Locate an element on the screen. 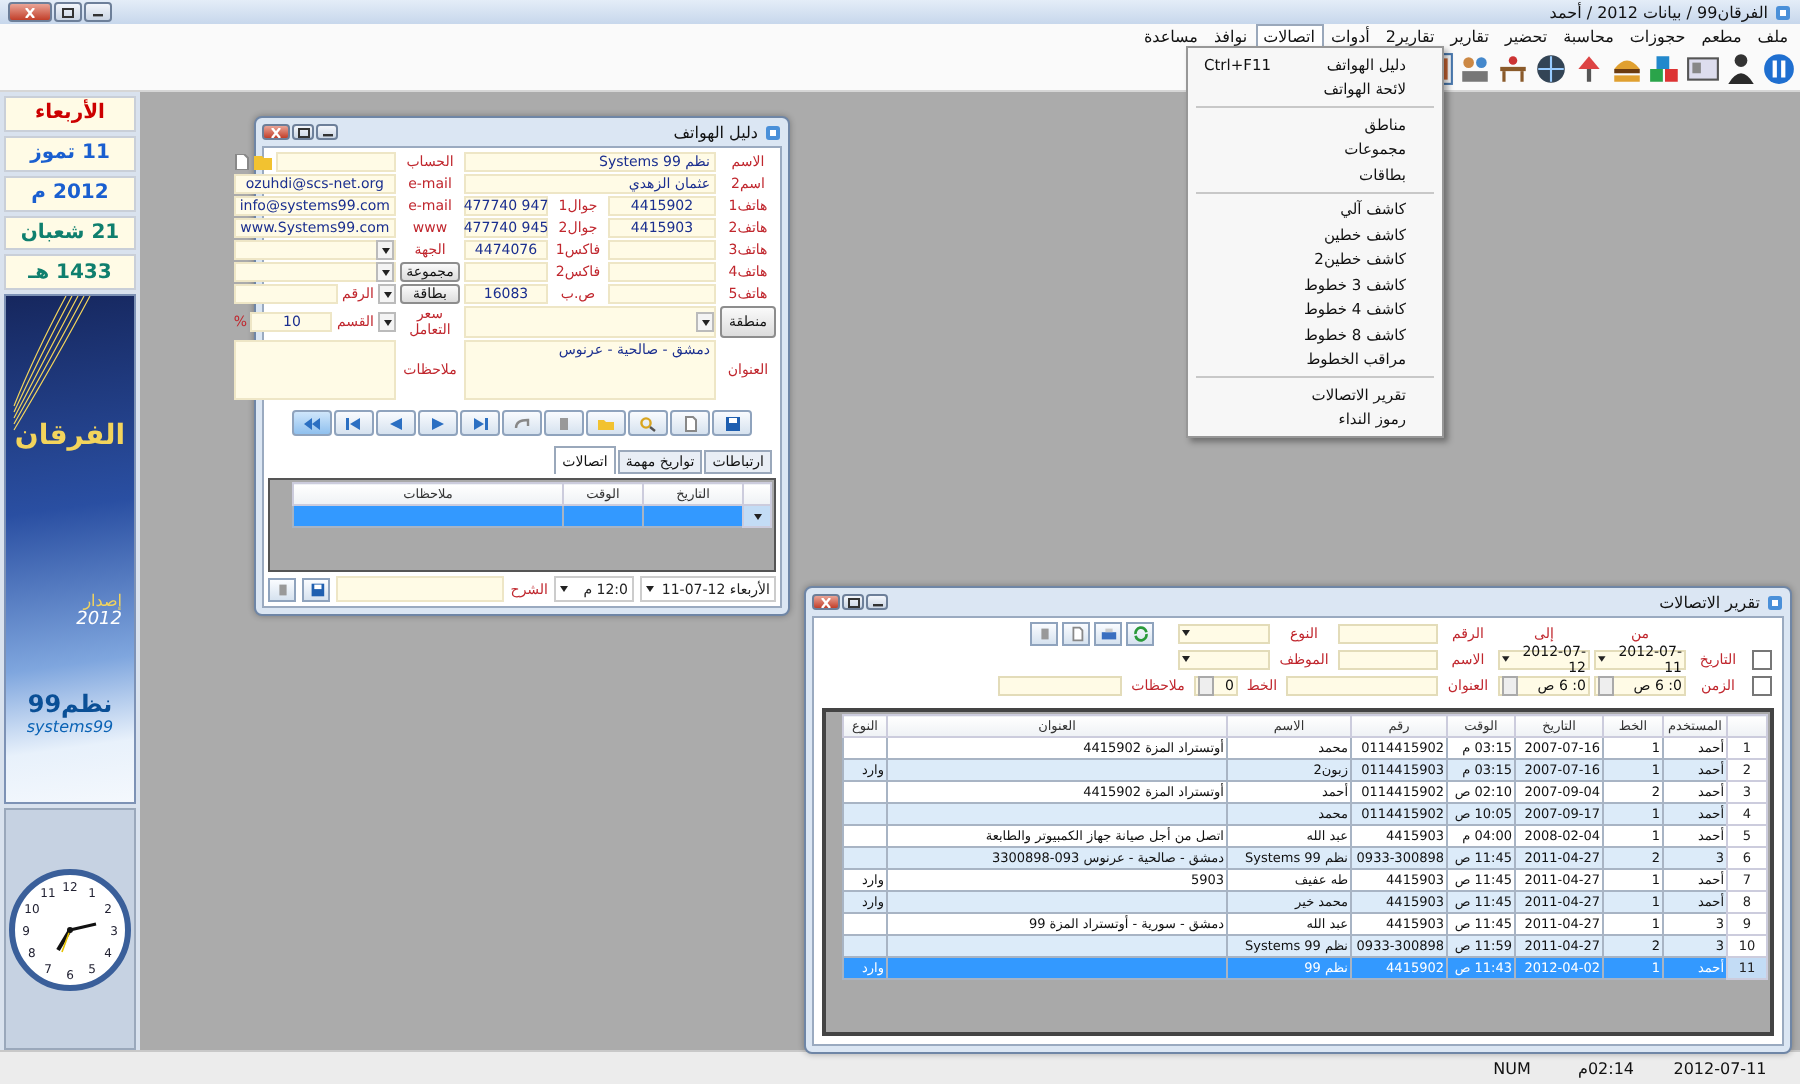 This screenshot has width=1800, height=1084. search-button is located at coordinates (648, 423).